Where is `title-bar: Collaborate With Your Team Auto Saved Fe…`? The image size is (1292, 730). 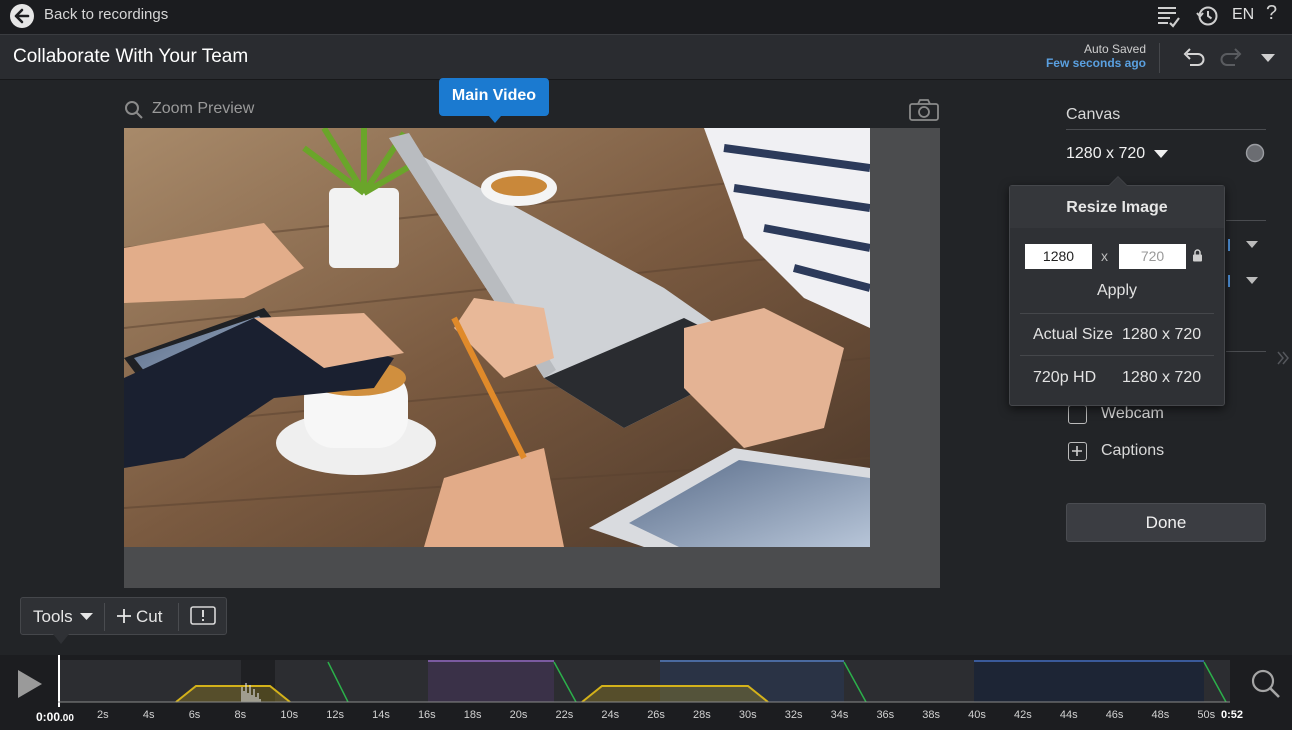 title-bar: Collaborate With Your Team Auto Saved Fe… is located at coordinates (646, 57).